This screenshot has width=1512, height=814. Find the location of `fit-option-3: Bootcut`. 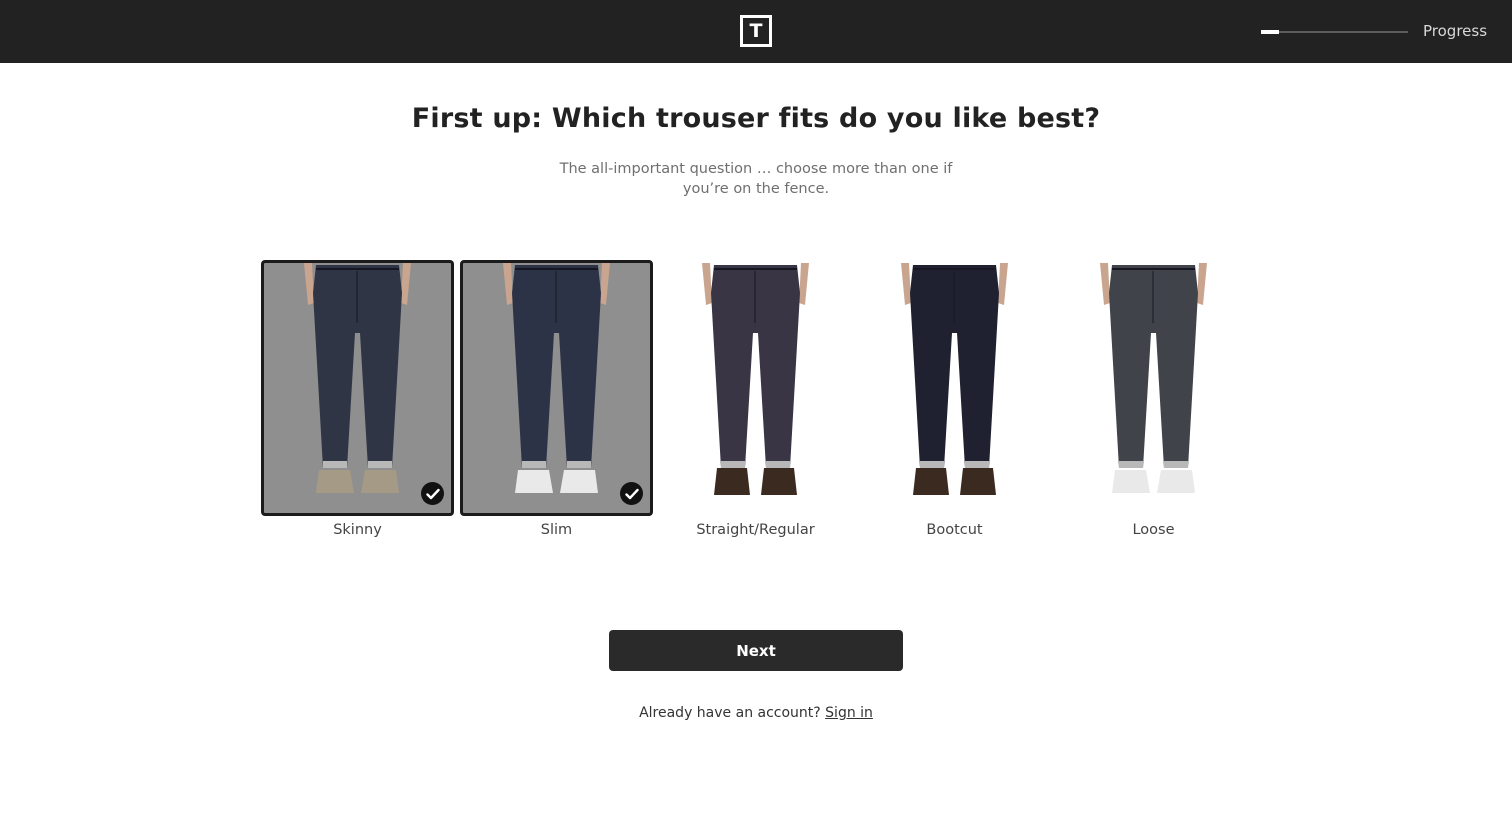

fit-option-3: Bootcut is located at coordinates (954, 399).